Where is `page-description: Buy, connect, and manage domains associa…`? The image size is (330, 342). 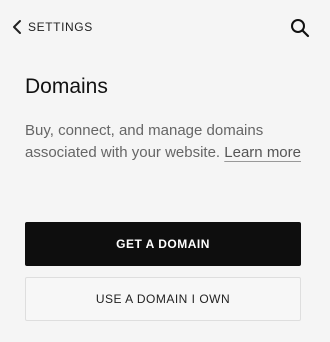
page-description: Buy, connect, and manage domains associa… is located at coordinates (170, 142).